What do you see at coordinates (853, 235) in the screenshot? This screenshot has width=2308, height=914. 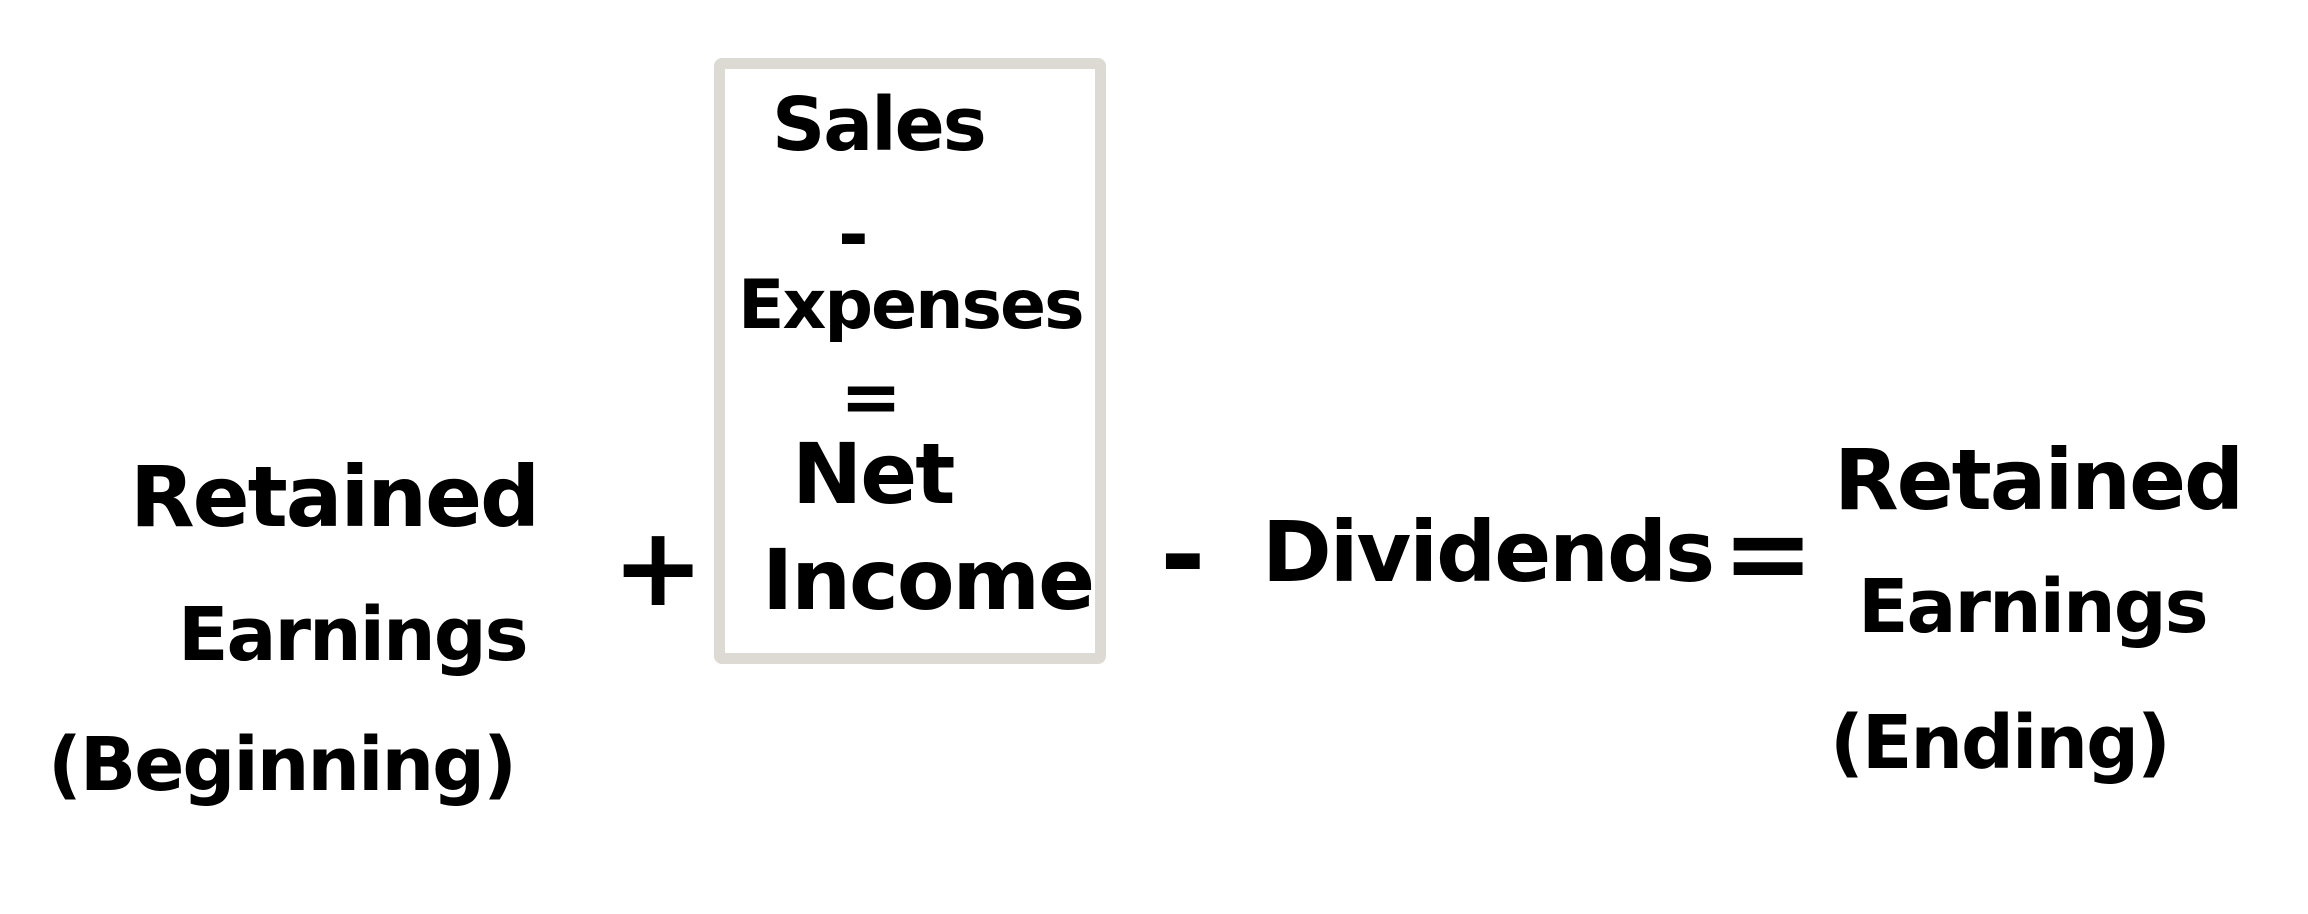 I see `minus-sign: -` at bounding box center [853, 235].